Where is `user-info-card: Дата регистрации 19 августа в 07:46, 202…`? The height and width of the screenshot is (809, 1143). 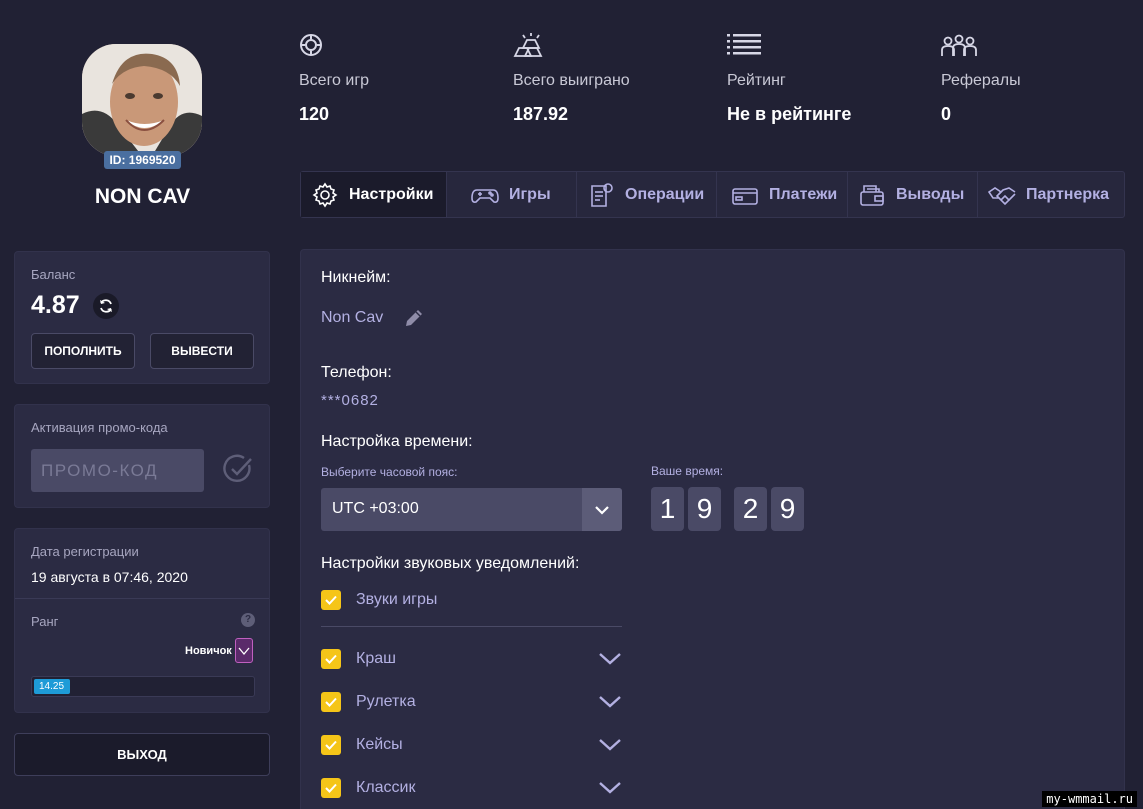 user-info-card: Дата регистрации 19 августа в 07:46, 202… is located at coordinates (142, 620).